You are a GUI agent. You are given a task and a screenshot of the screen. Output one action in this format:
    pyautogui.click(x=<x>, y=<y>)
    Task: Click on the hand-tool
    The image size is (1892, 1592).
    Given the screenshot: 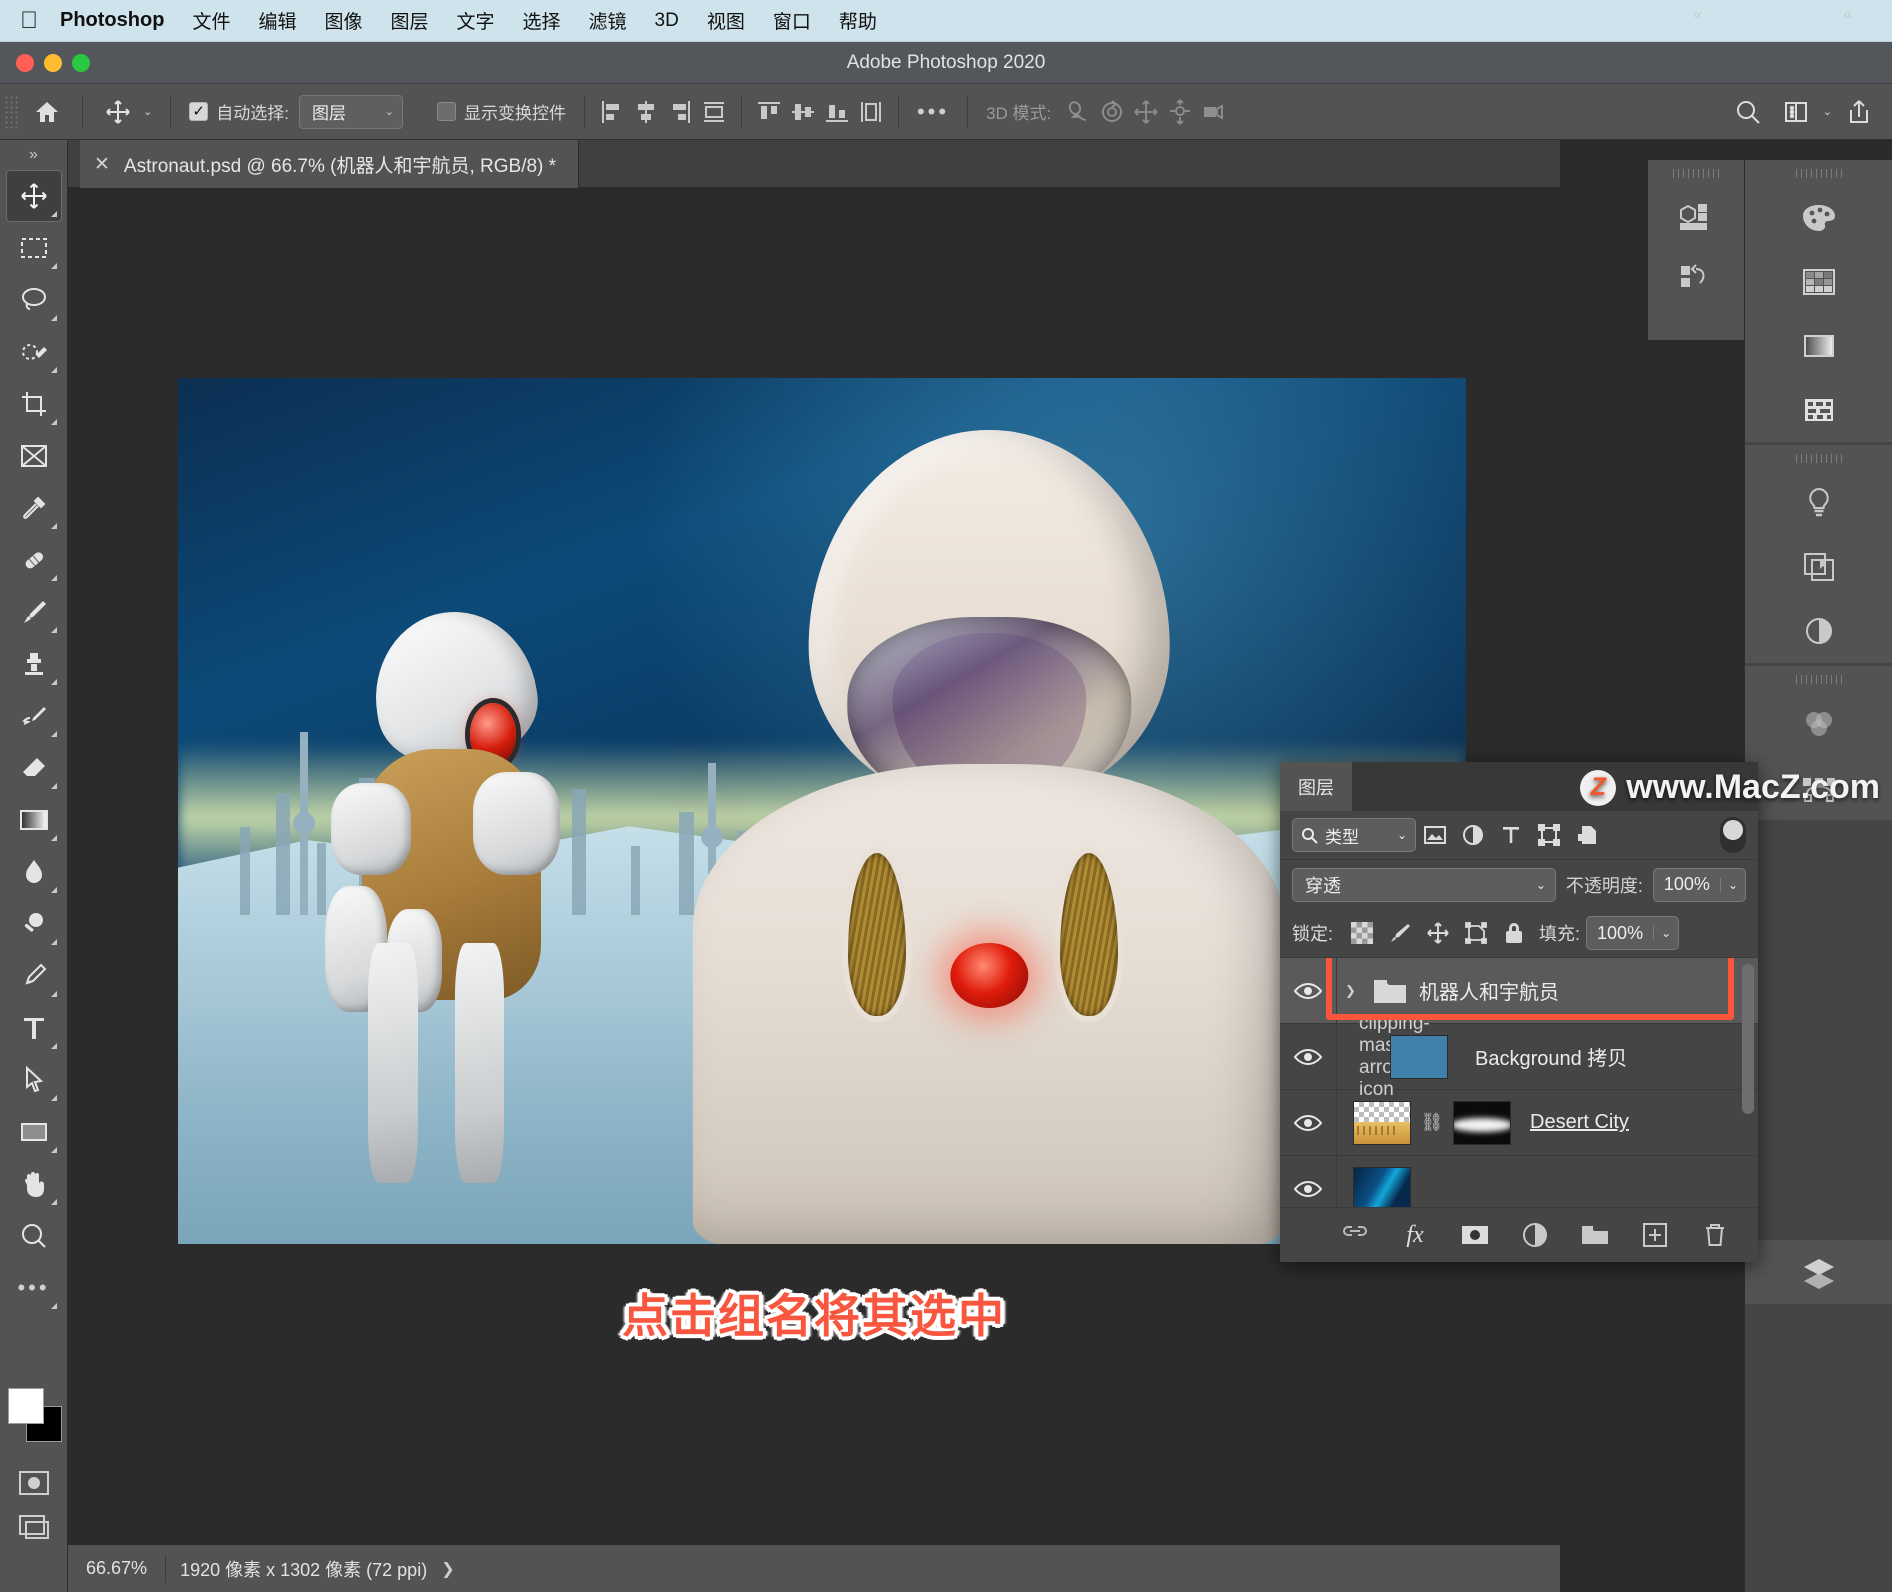 What is the action you would take?
    pyautogui.click(x=34, y=1184)
    